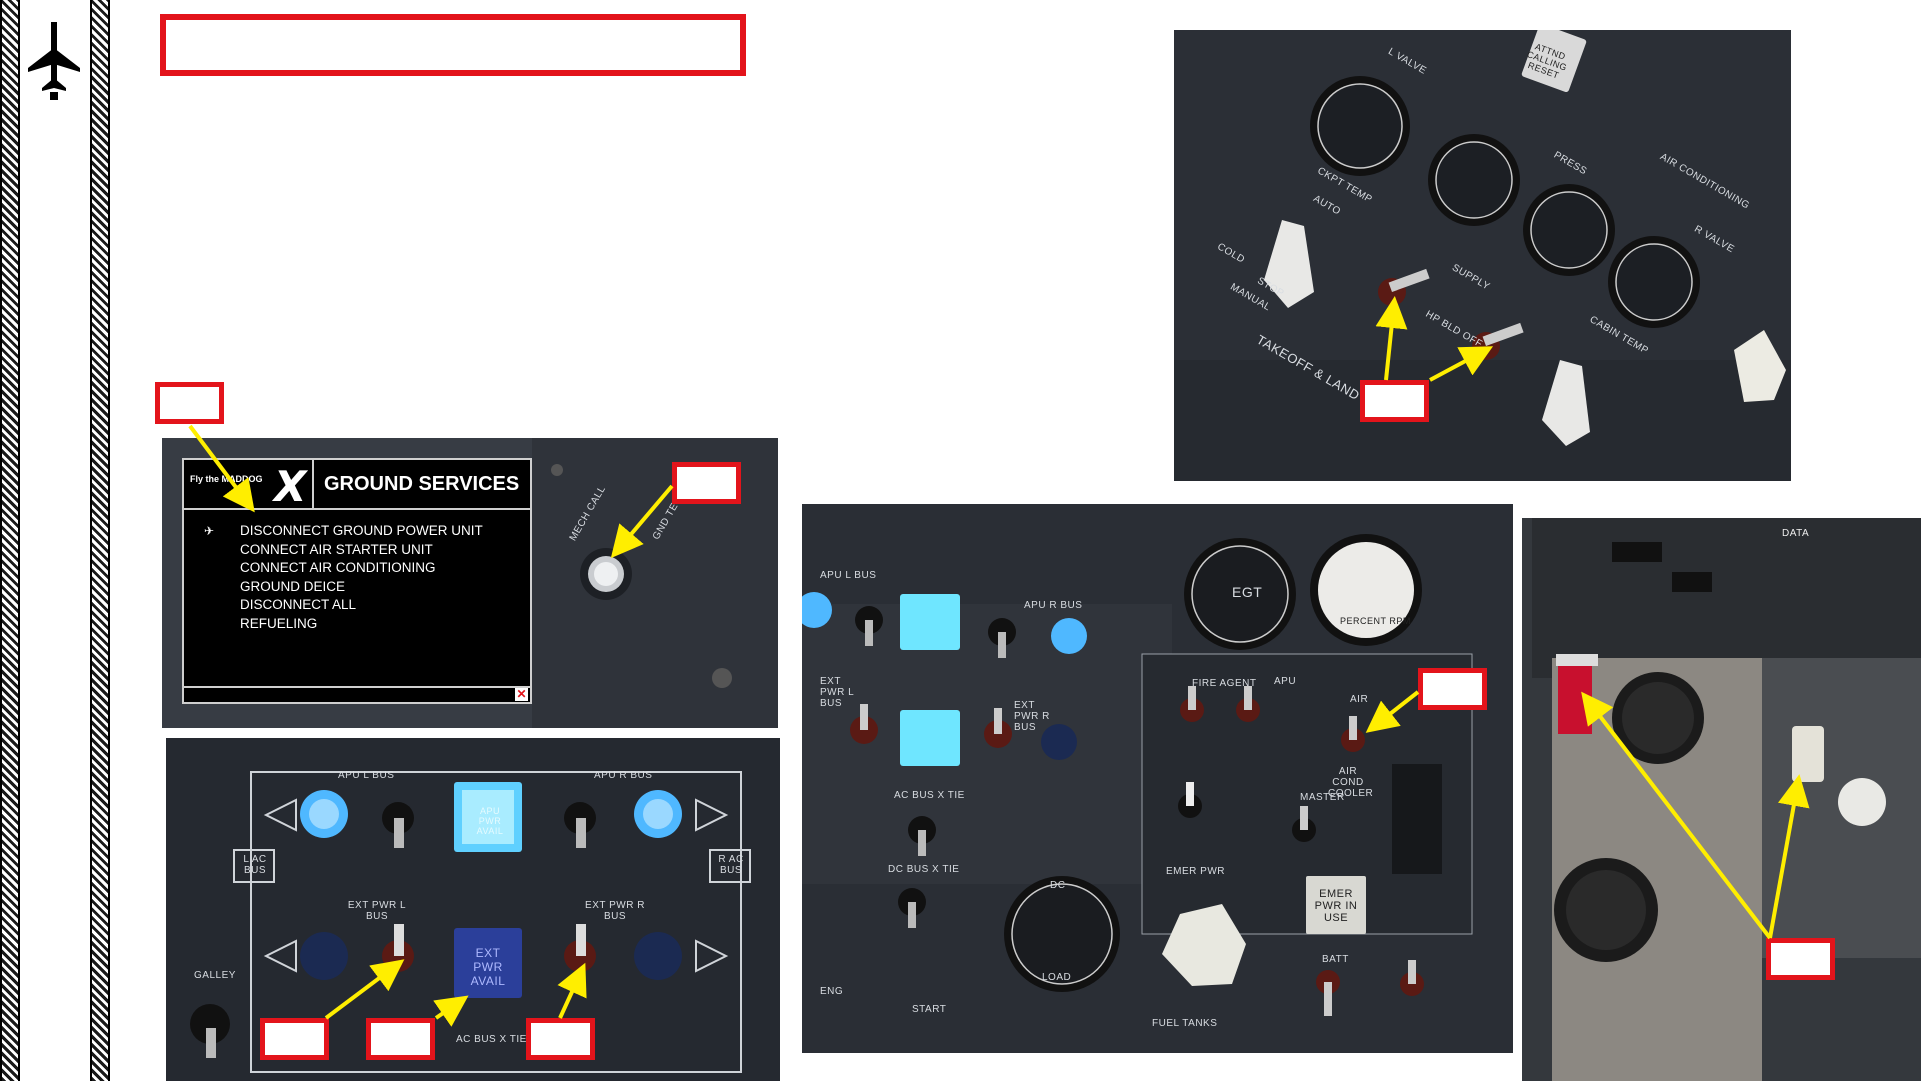  Describe the element at coordinates (1058, 885) in the screenshot. I see `dc-label: DC` at that location.